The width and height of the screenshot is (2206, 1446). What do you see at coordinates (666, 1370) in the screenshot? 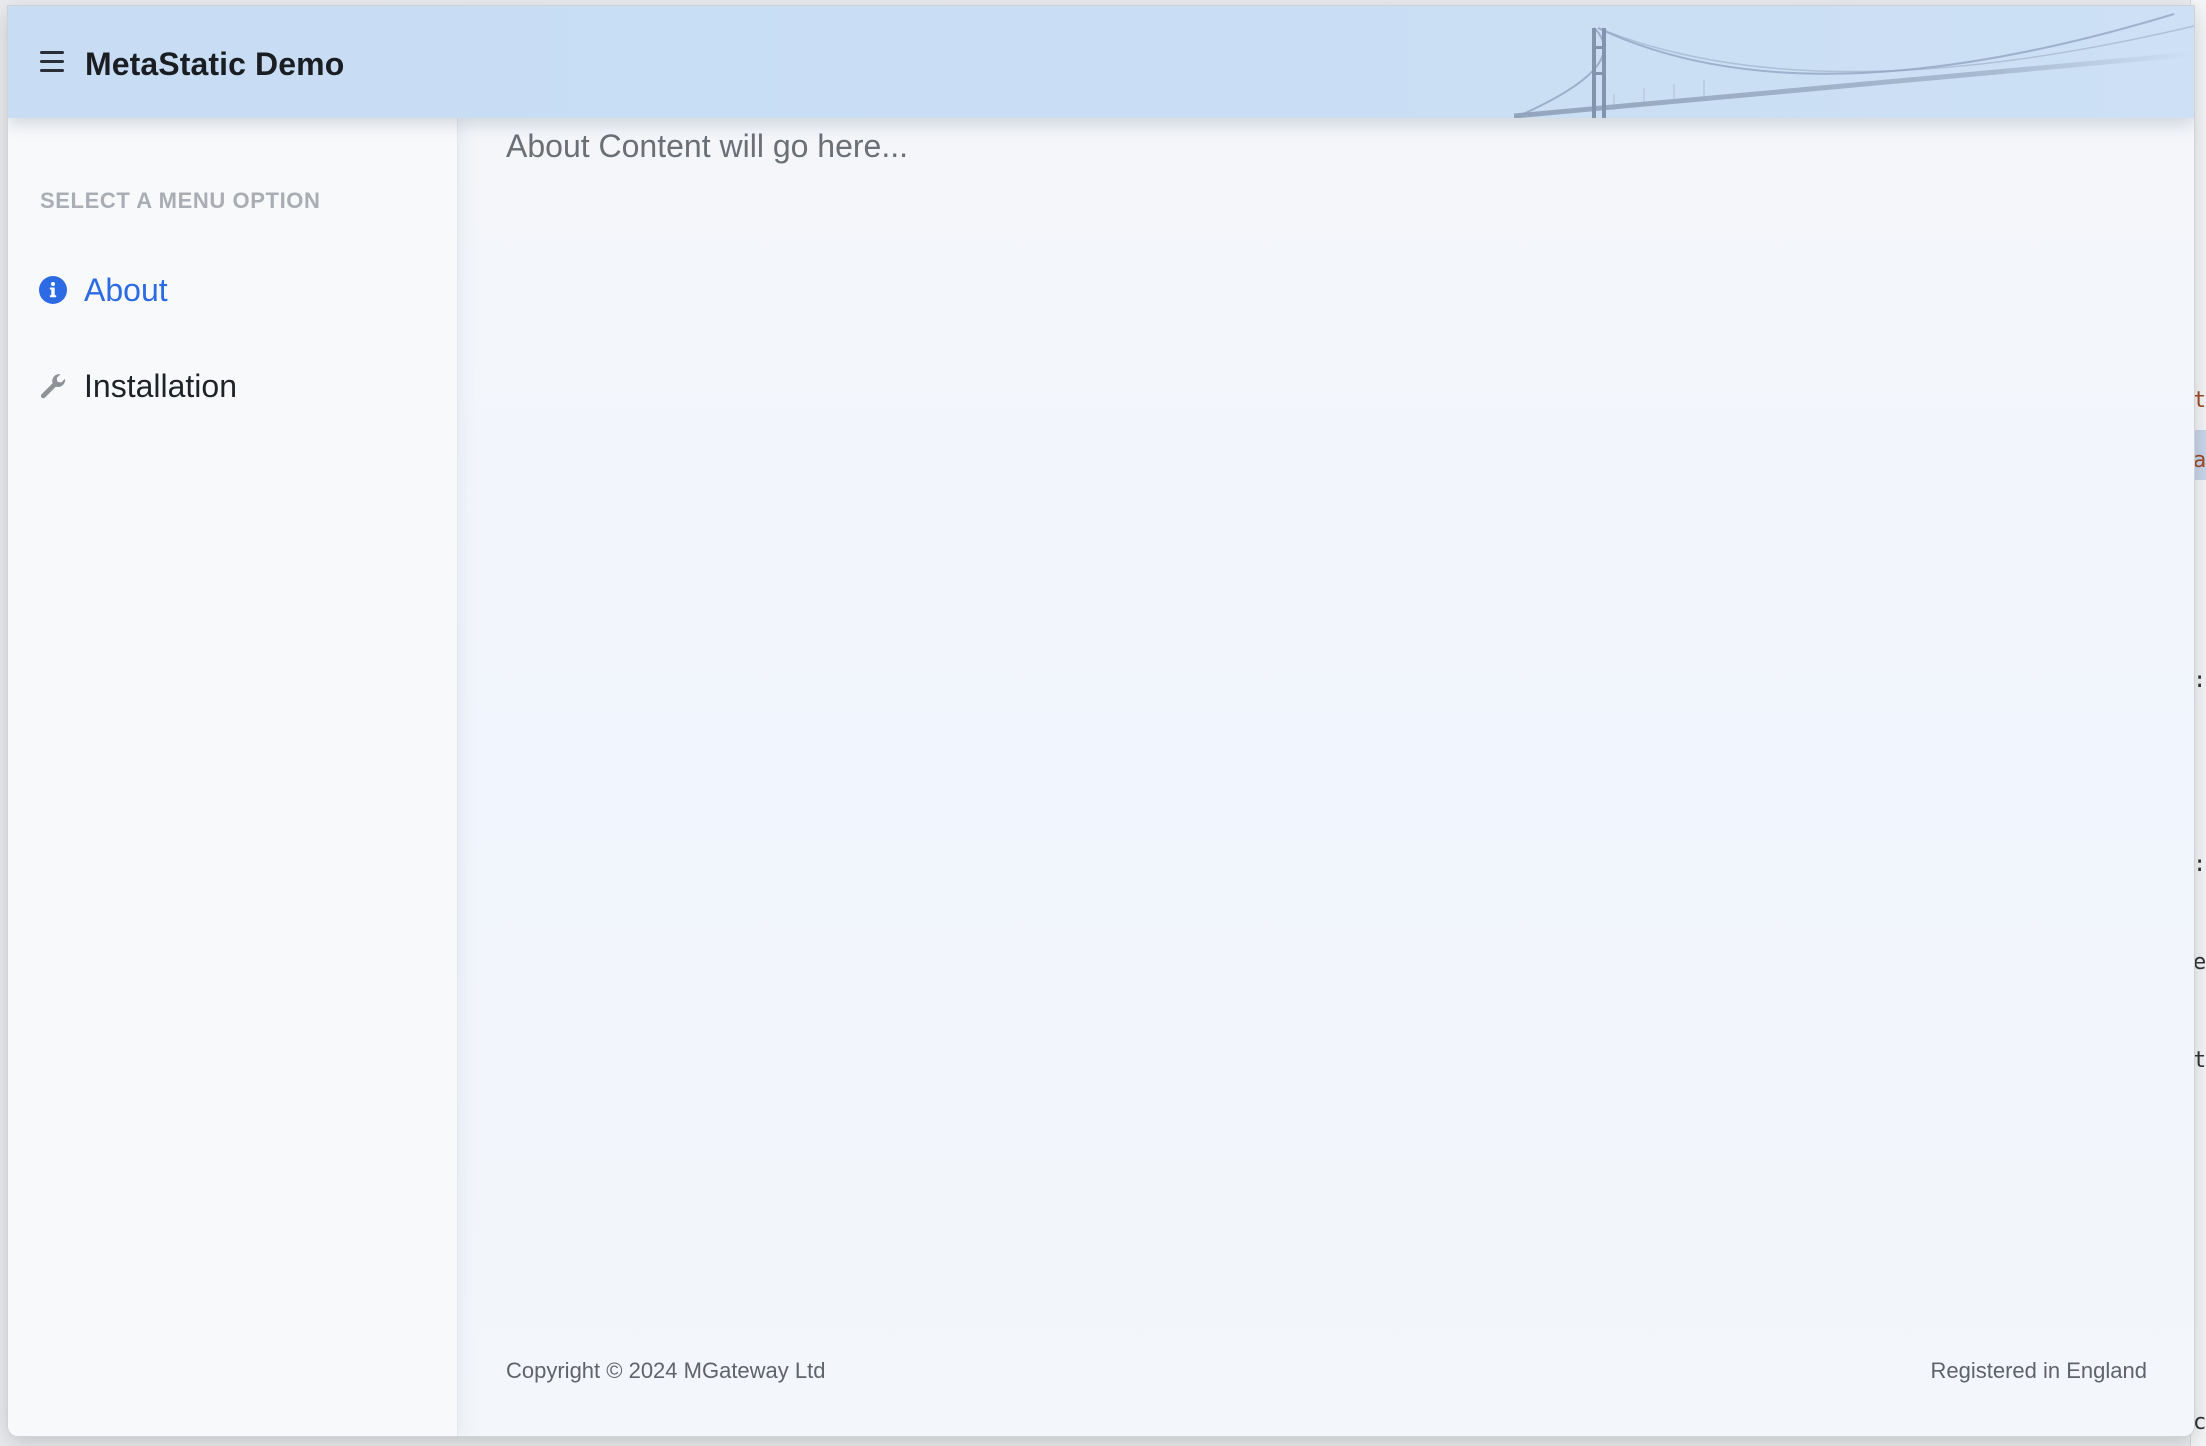
I see `footer-copyright: Copyright © 2024 MGateway Ltd` at bounding box center [666, 1370].